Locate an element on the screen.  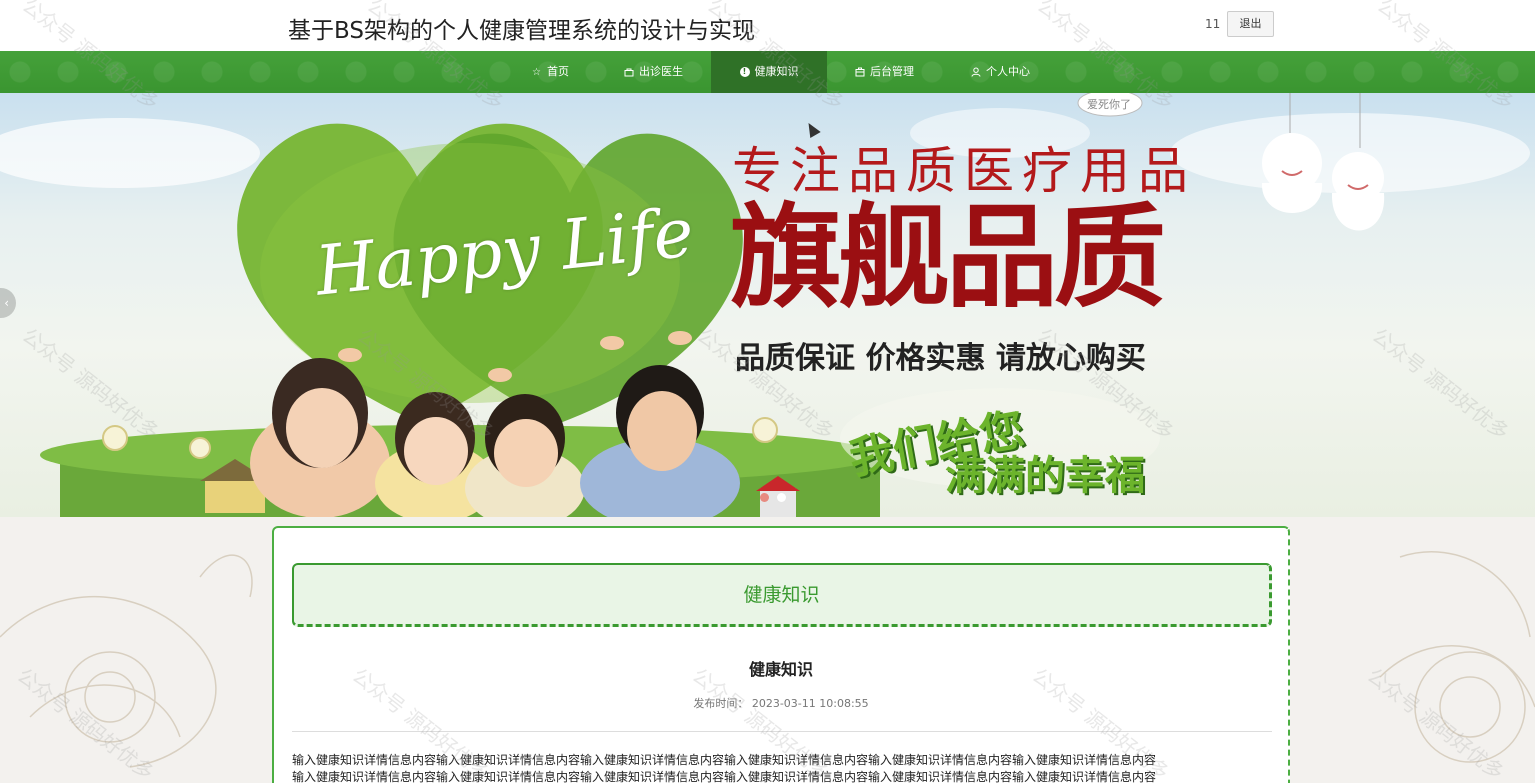
main-nav: ☆ 首页 出诊医生 ! 健康知识 后台管理 个人中心 is located at coordinates (767, 72).